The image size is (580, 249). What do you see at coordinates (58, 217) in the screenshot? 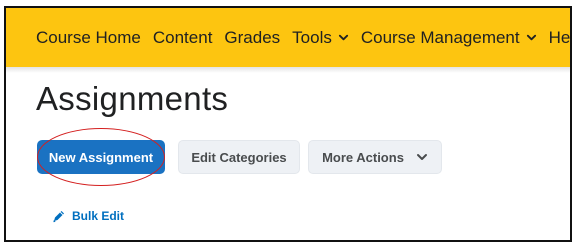
I see `pencil-icon` at bounding box center [58, 217].